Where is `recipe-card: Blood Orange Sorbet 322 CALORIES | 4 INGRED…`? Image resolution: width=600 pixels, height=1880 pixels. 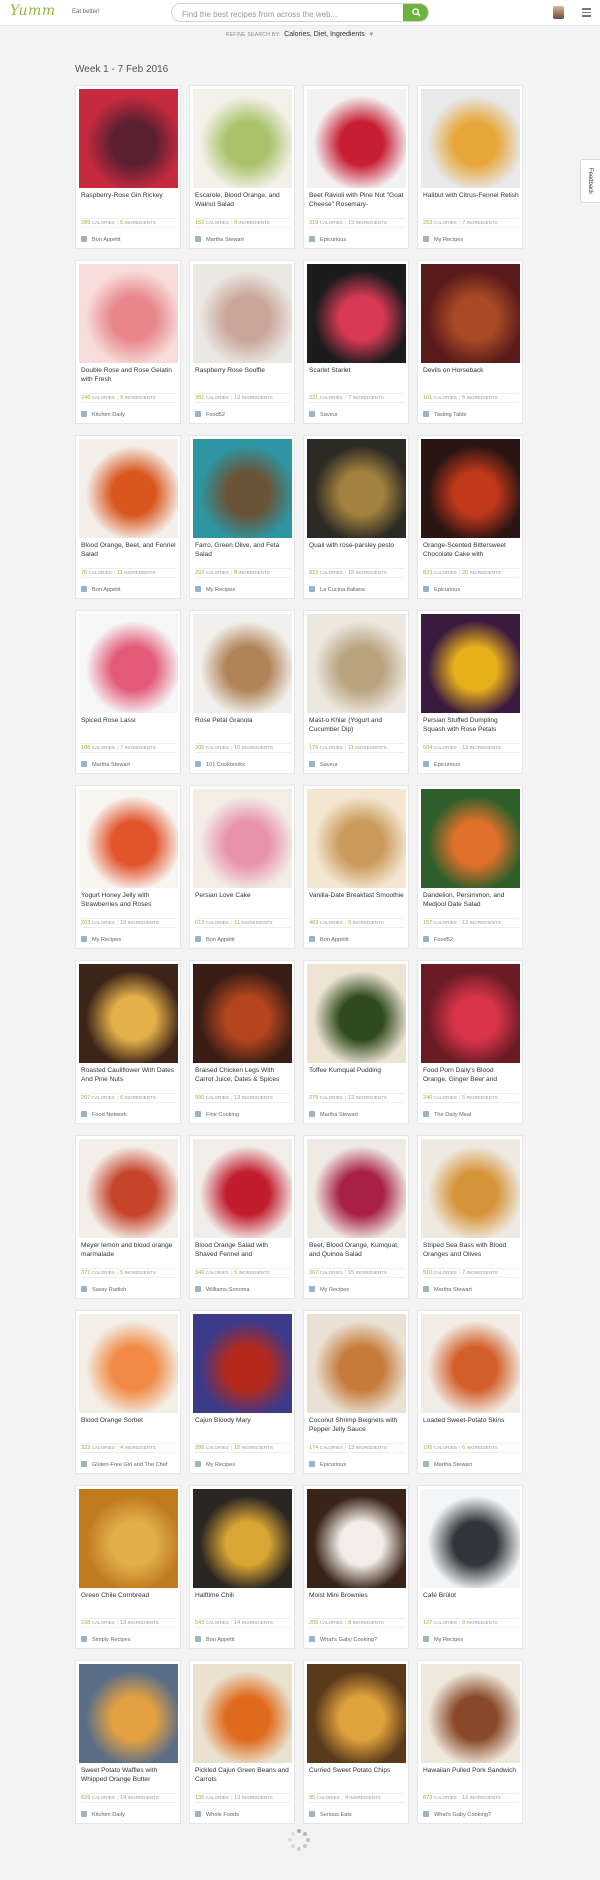 recipe-card: Blood Orange Sorbet 322 CALORIES | 4 INGRED… is located at coordinates (128, 1392).